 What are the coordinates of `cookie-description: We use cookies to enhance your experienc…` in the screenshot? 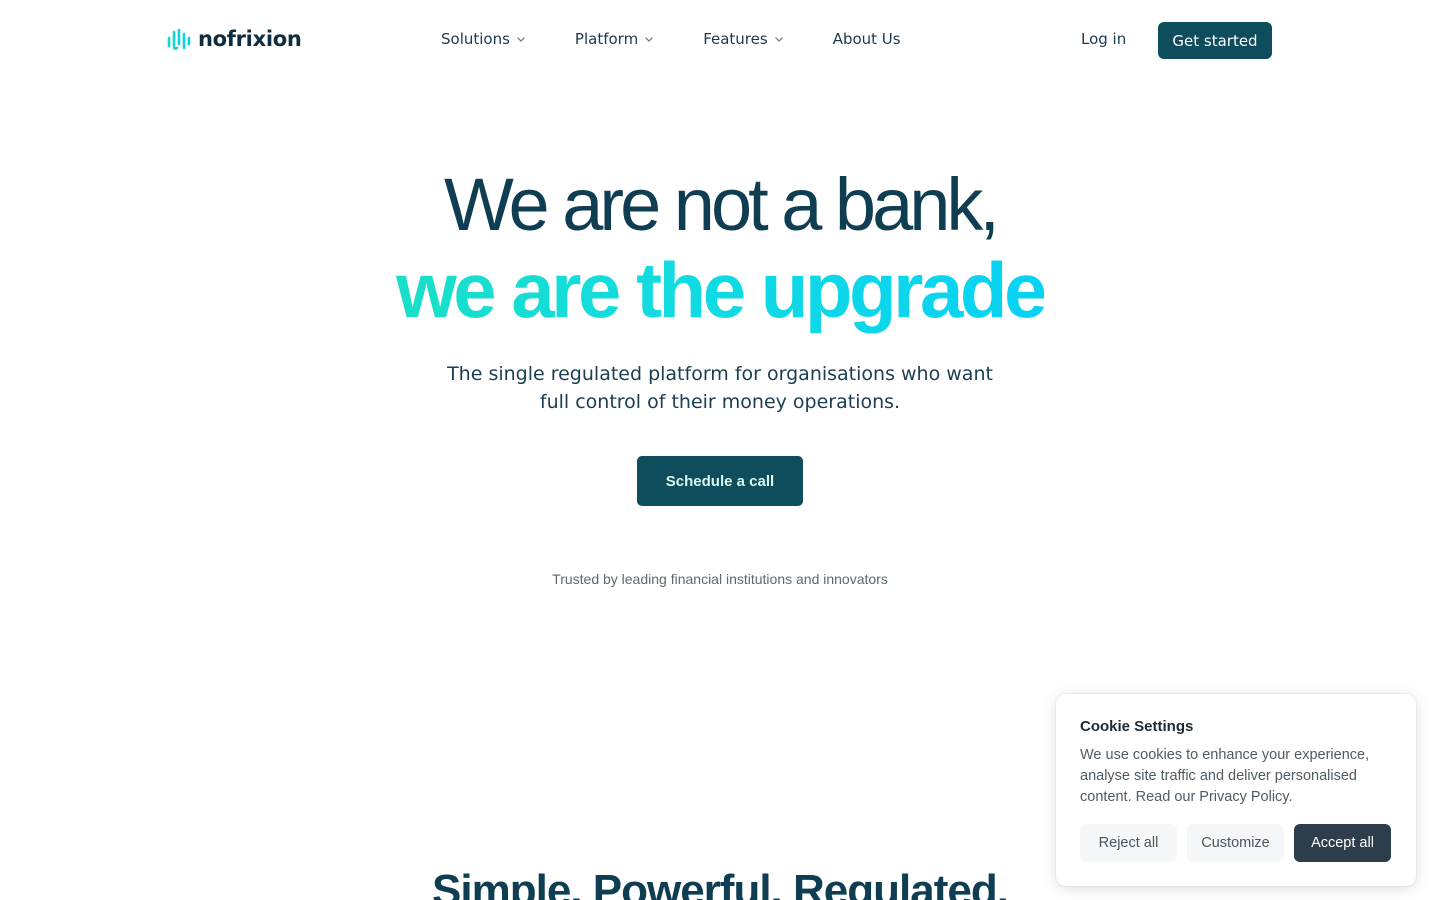 It's located at (1225, 776).